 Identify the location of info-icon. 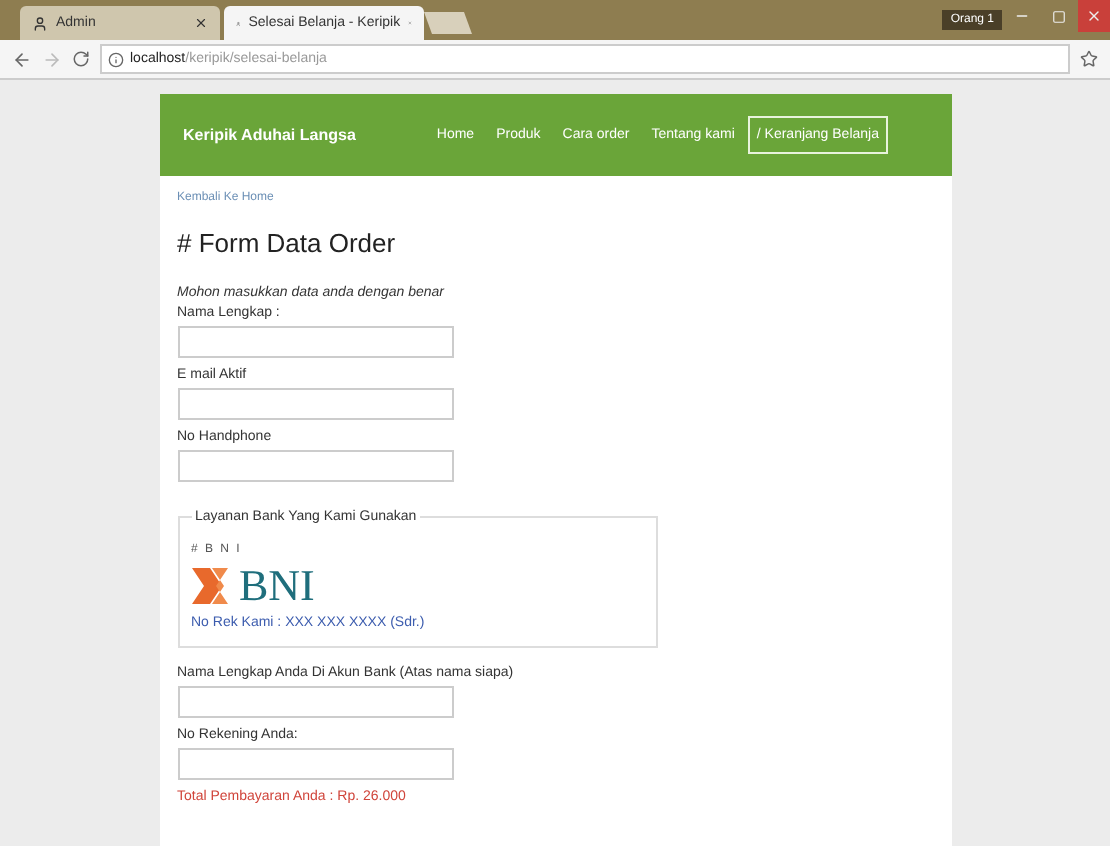
(116, 59).